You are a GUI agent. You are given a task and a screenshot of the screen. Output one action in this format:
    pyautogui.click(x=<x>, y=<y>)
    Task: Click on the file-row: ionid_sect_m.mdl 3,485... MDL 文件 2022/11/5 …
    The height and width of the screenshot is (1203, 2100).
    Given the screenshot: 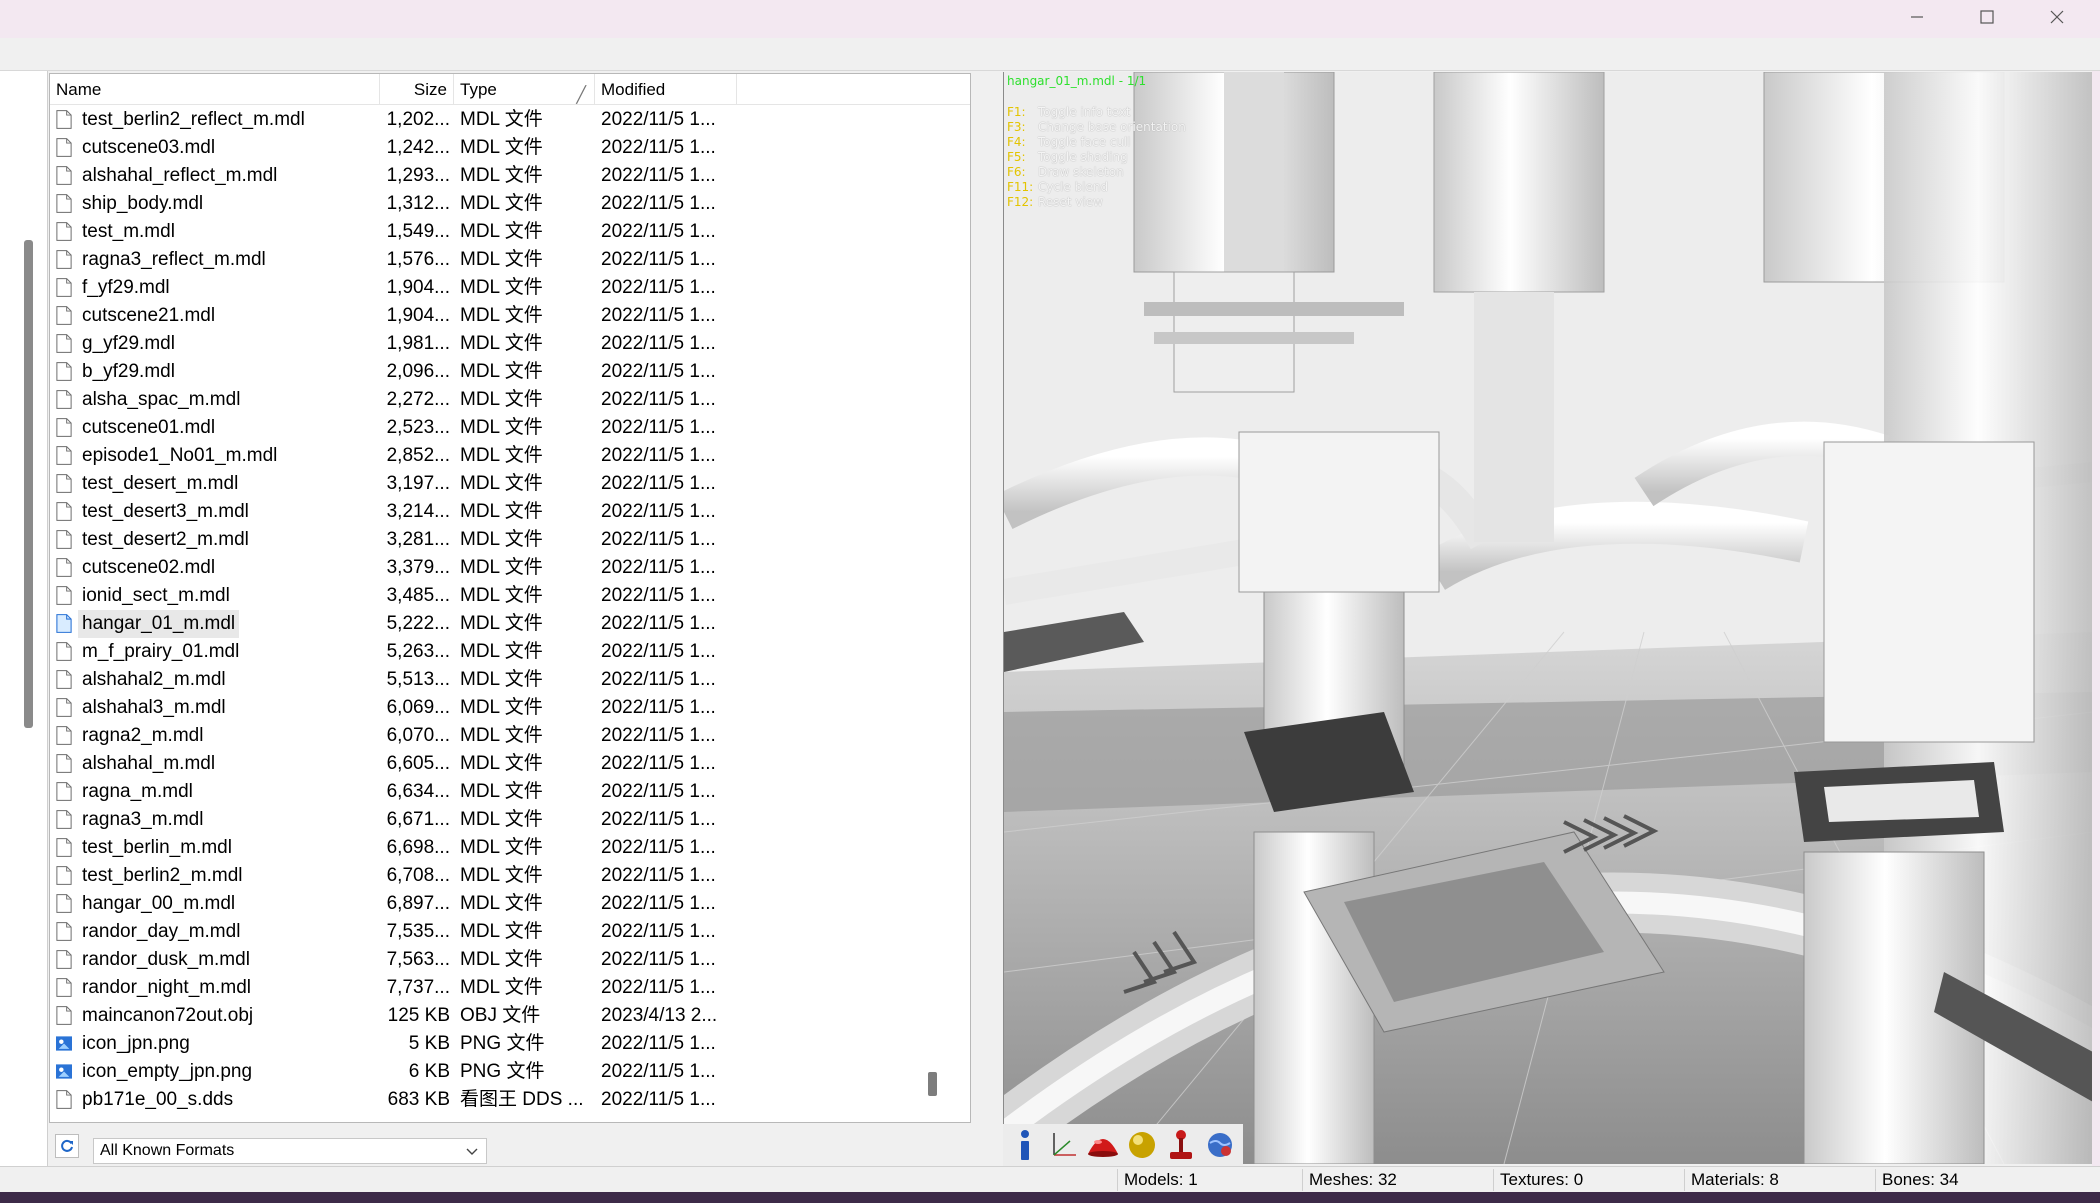 What is the action you would take?
    pyautogui.click(x=510, y=596)
    